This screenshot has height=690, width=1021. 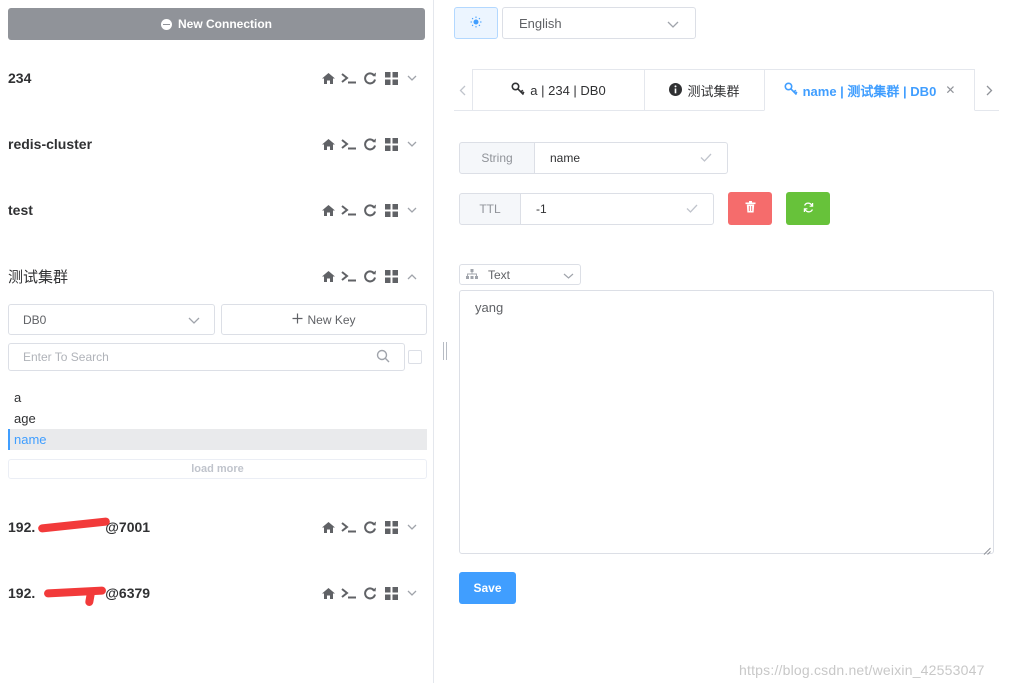 I want to click on tab-key-a: a | 234 | DB0, so click(x=558, y=90).